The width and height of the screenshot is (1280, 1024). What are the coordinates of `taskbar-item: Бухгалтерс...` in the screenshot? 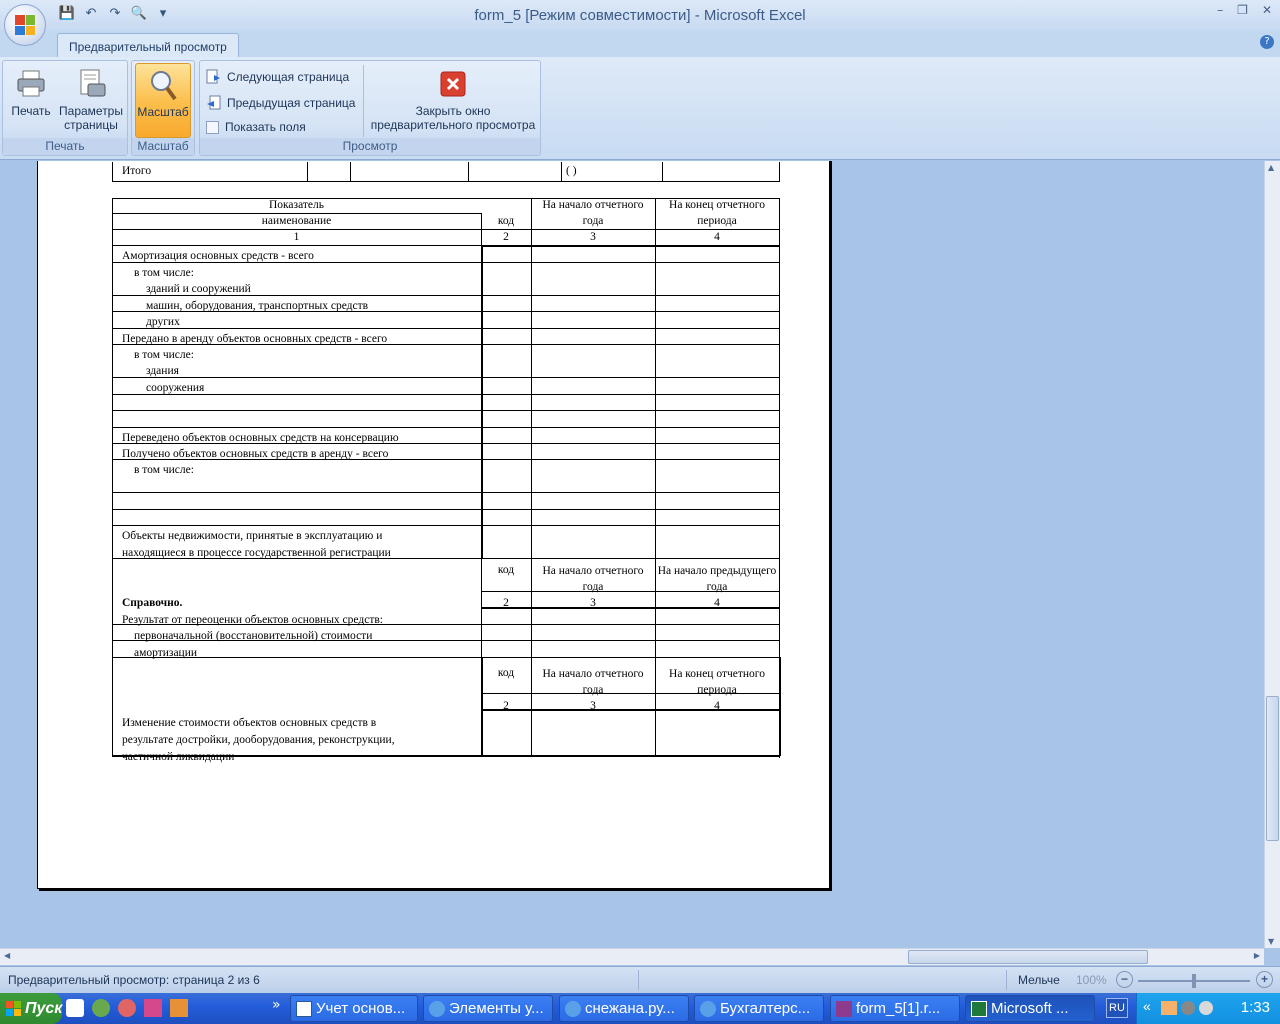 It's located at (759, 1008).